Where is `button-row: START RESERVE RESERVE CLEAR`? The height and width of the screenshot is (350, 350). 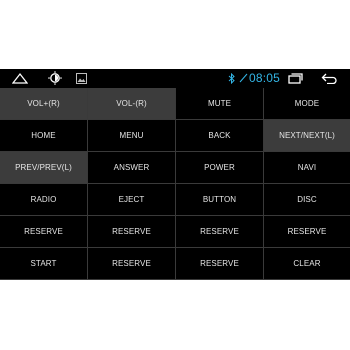
button-row: START RESERVE RESERVE CLEAR is located at coordinates (175, 264).